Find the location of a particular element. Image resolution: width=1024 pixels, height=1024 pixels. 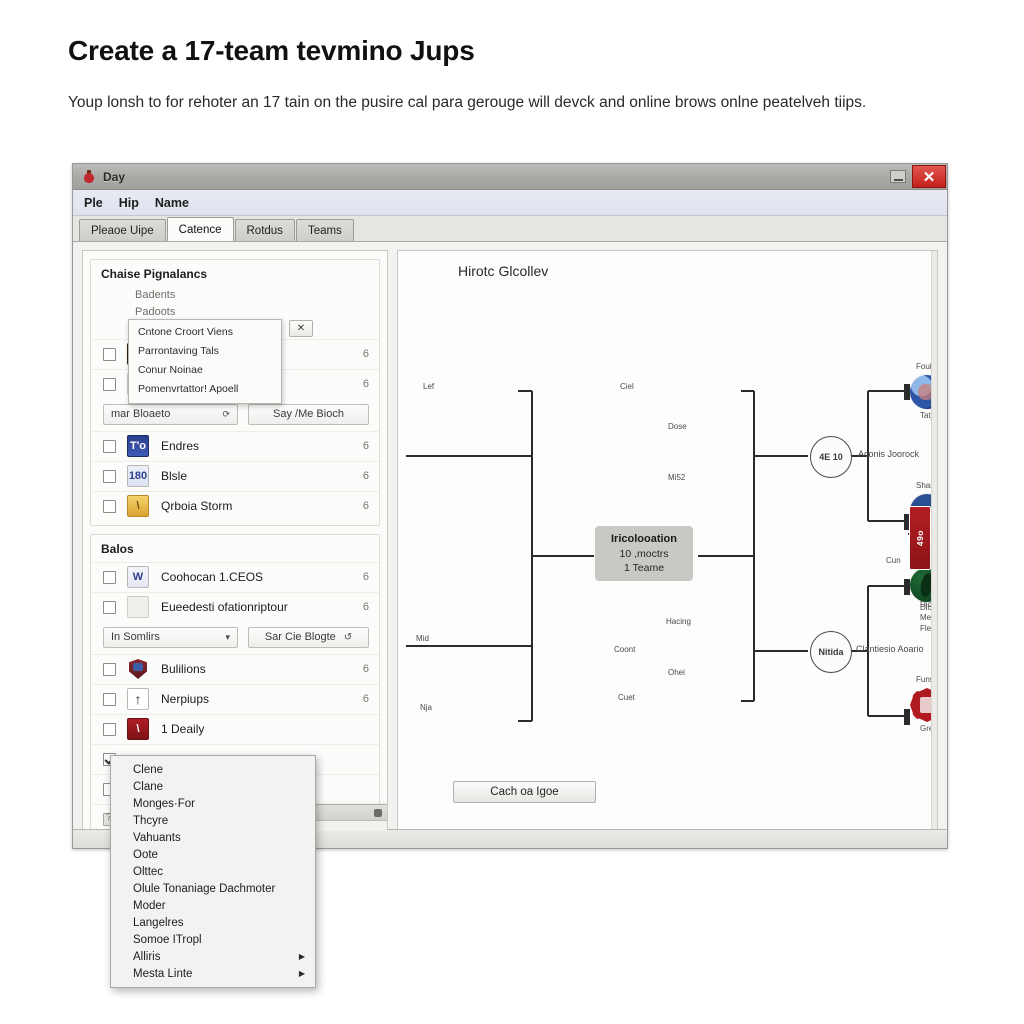

submenu-caret-icon: ▶ is located at coordinates (301, 973).